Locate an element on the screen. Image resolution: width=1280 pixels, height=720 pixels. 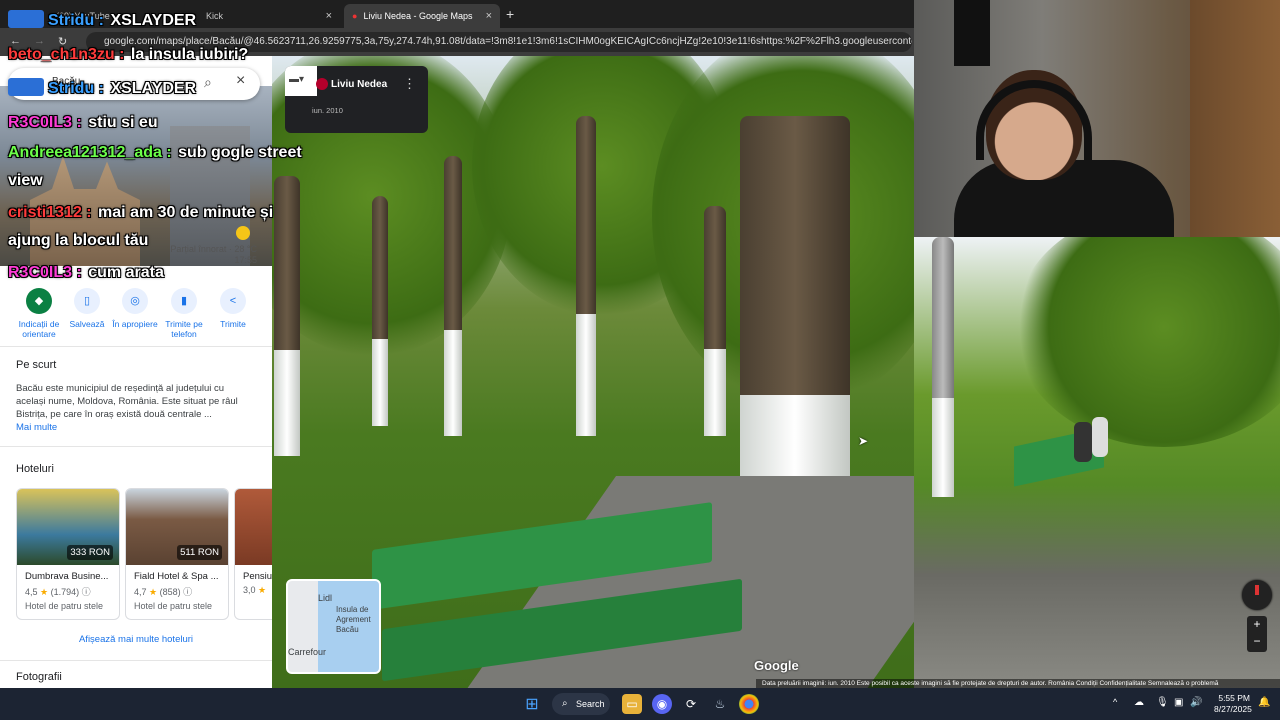
more-link: Mai multe is located at coordinates (36, 427).